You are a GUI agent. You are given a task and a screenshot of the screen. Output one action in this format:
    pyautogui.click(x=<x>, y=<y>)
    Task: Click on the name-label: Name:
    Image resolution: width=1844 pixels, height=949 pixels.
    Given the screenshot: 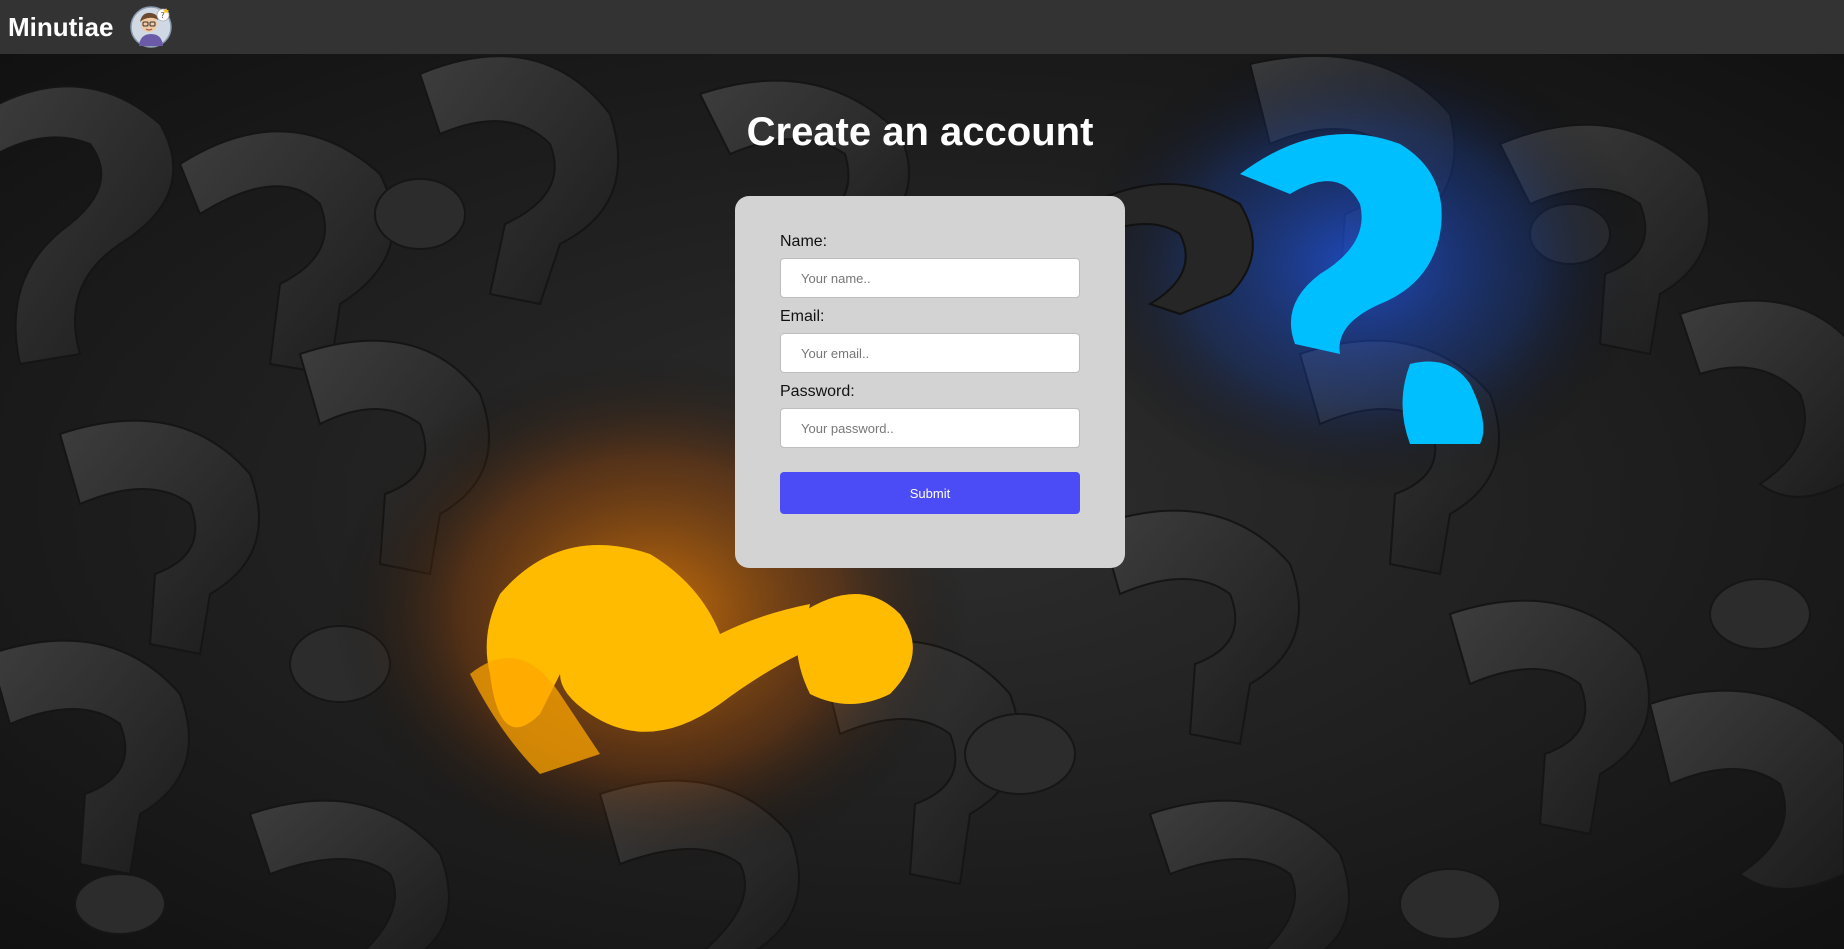 What is the action you would take?
    pyautogui.click(x=804, y=241)
    